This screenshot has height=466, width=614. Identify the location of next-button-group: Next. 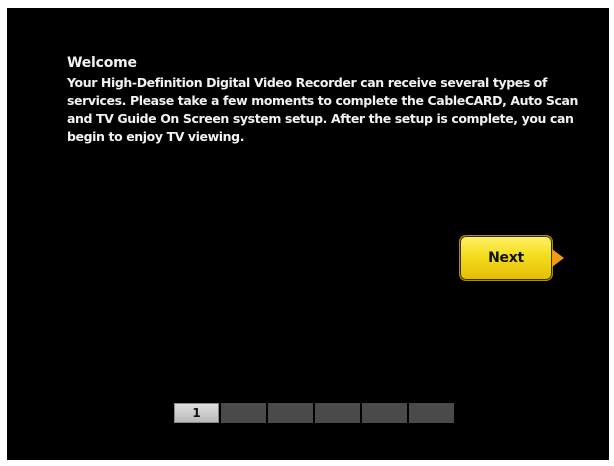
(515, 258).